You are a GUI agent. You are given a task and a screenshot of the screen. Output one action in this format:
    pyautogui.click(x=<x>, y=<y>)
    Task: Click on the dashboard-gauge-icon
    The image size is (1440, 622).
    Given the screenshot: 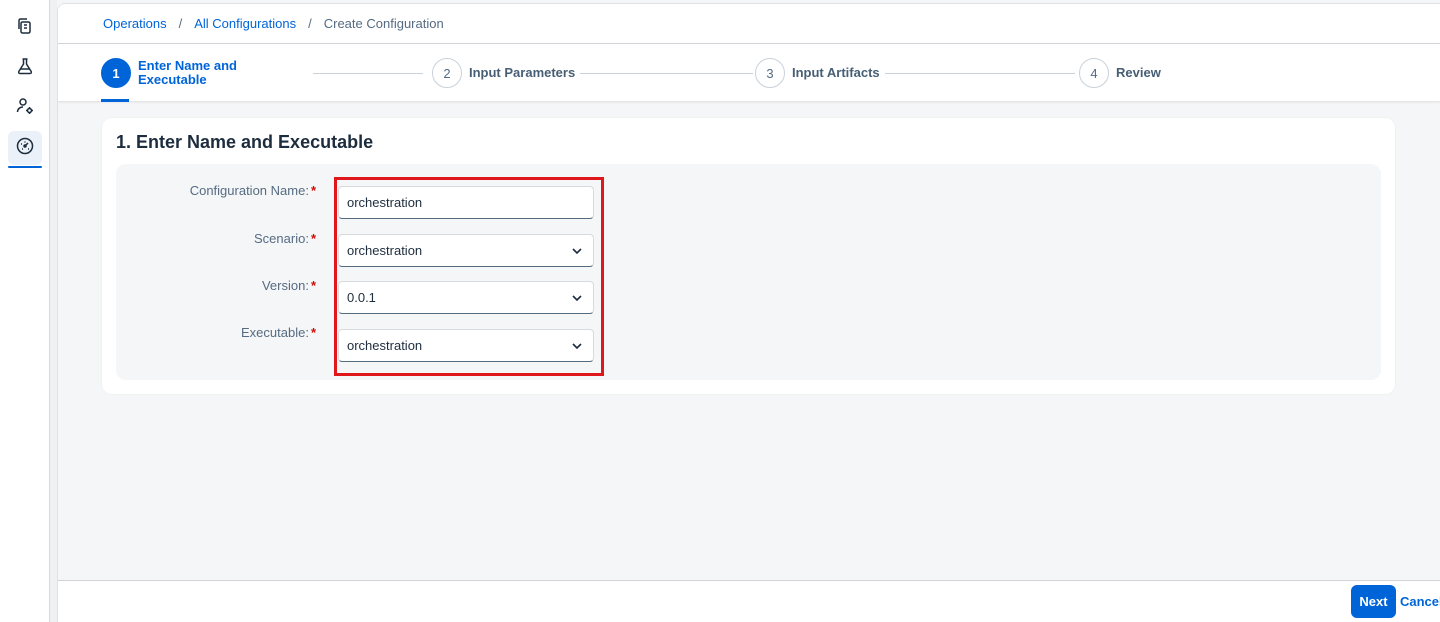 What is the action you would take?
    pyautogui.click(x=25, y=148)
    